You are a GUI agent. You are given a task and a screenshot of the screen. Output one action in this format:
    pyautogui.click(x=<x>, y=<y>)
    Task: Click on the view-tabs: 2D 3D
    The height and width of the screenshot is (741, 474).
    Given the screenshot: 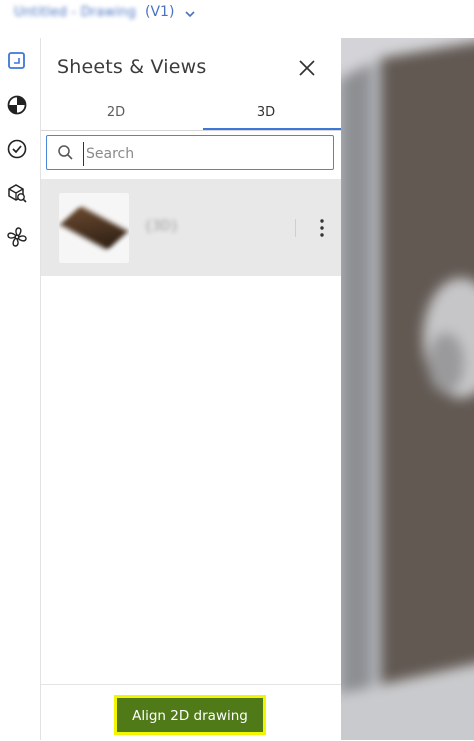 What is the action you would take?
    pyautogui.click(x=191, y=114)
    